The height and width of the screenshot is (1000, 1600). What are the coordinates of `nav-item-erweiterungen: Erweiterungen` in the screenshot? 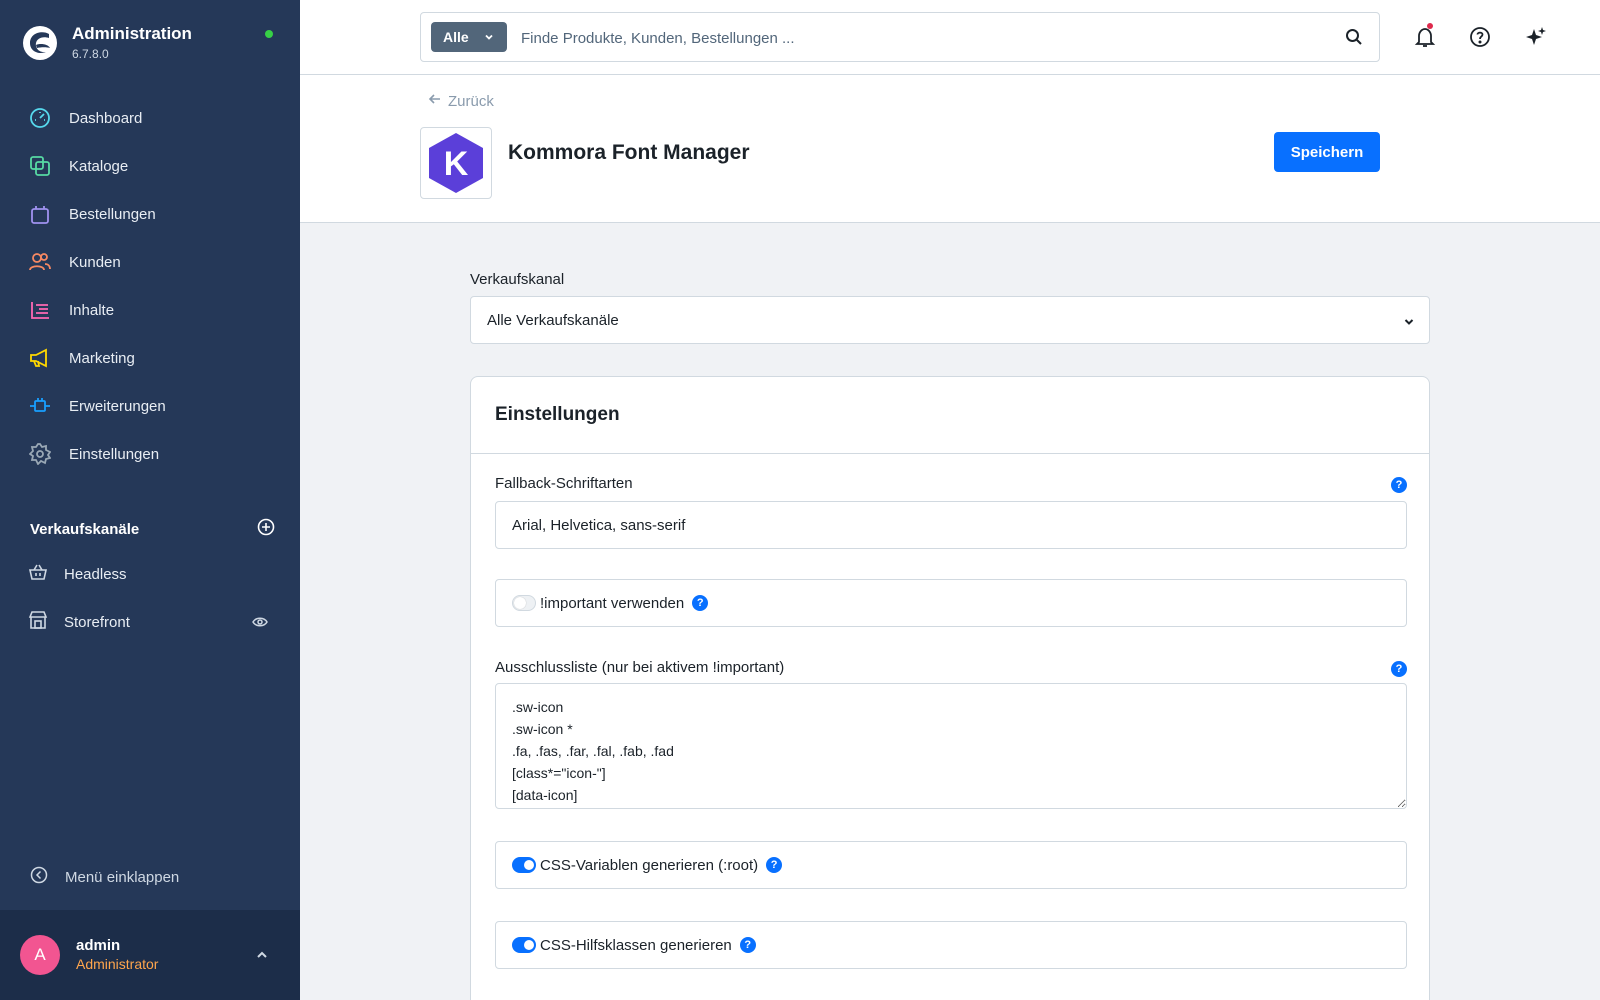 It's located at (150, 406).